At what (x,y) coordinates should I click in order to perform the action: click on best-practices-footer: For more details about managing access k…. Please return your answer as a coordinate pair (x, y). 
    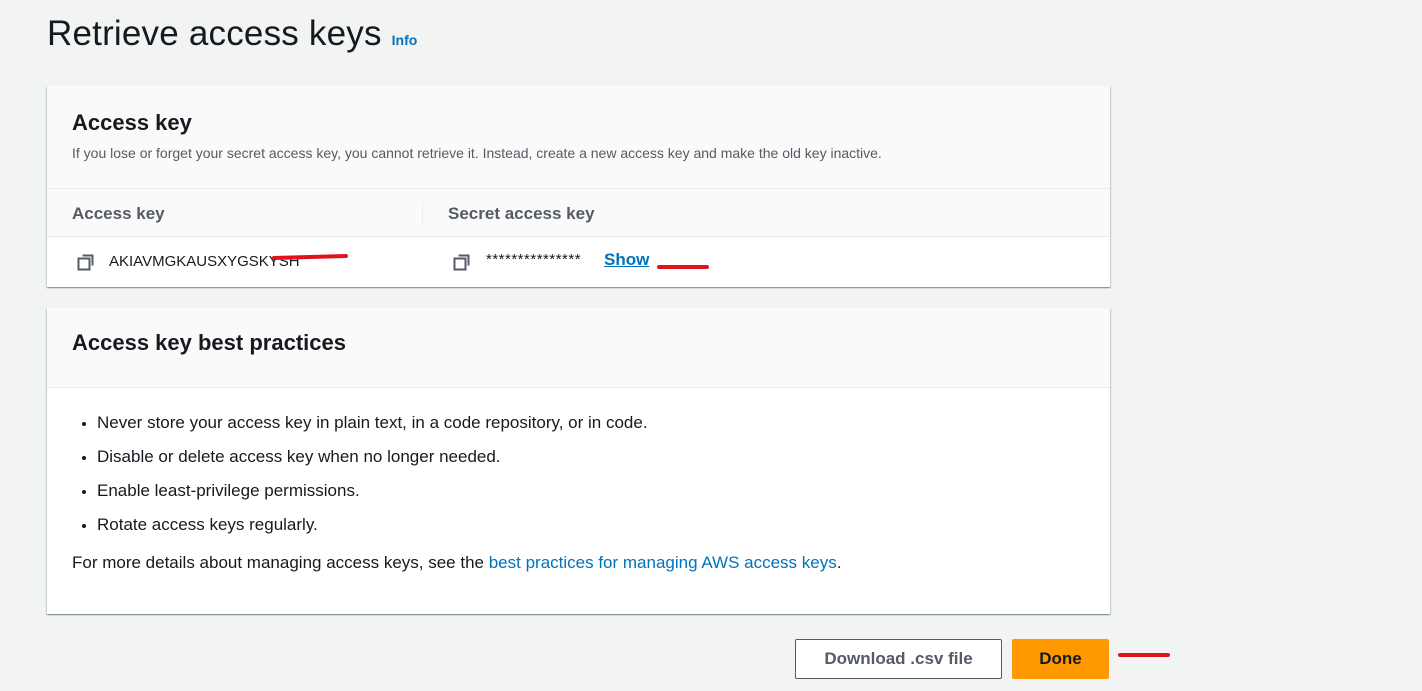
    Looking at the image, I should click on (578, 563).